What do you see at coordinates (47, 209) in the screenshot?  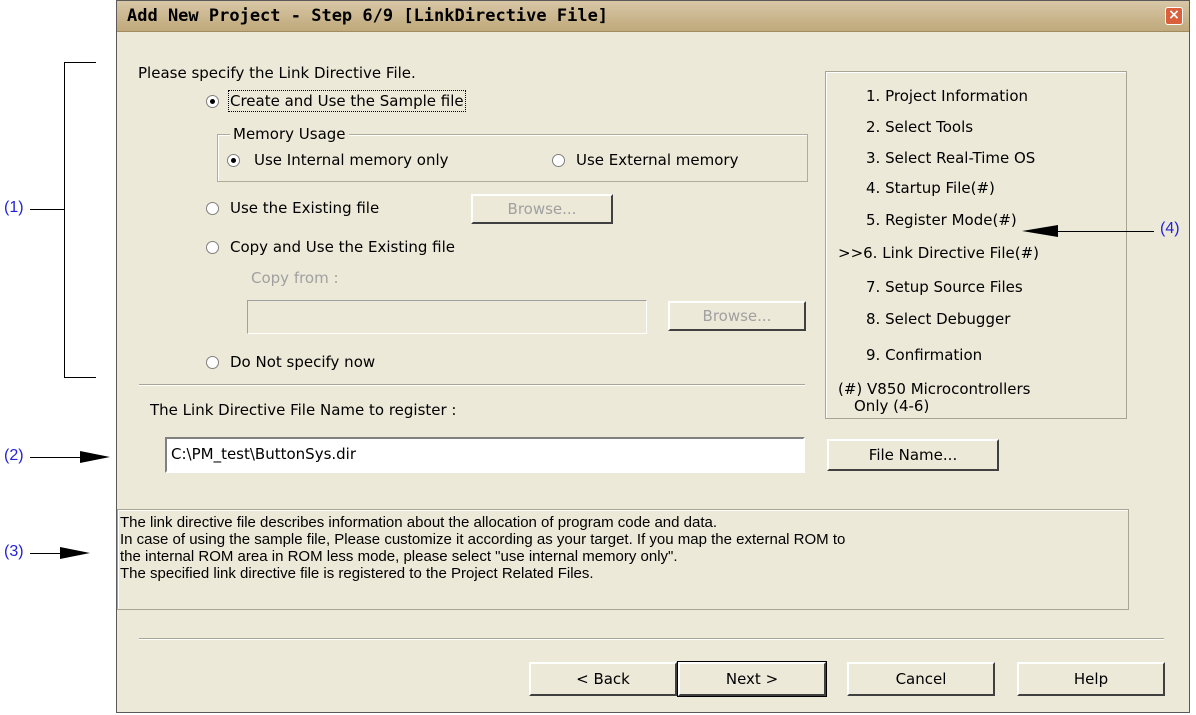 I see `annotation-1-leader` at bounding box center [47, 209].